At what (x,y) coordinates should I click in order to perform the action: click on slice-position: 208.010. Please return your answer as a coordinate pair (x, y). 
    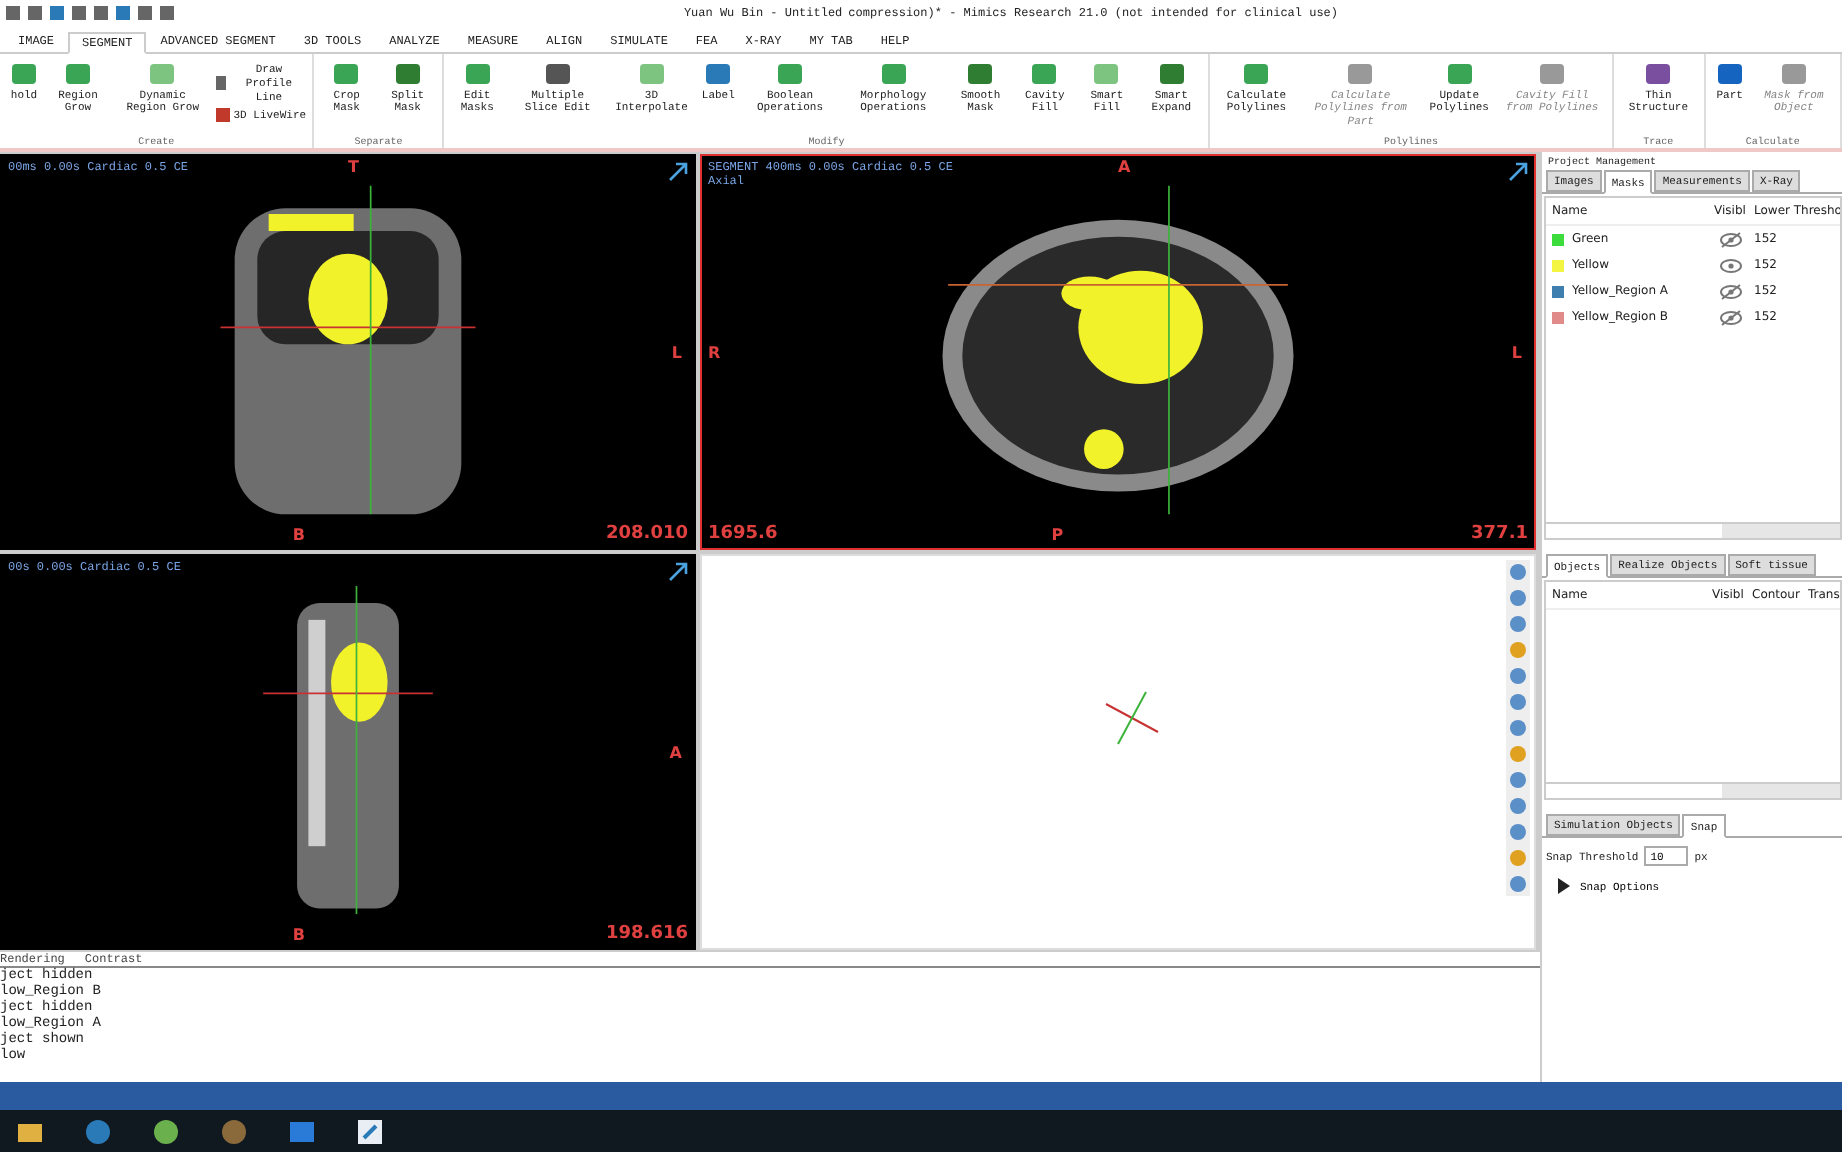
    Looking at the image, I should click on (647, 534).